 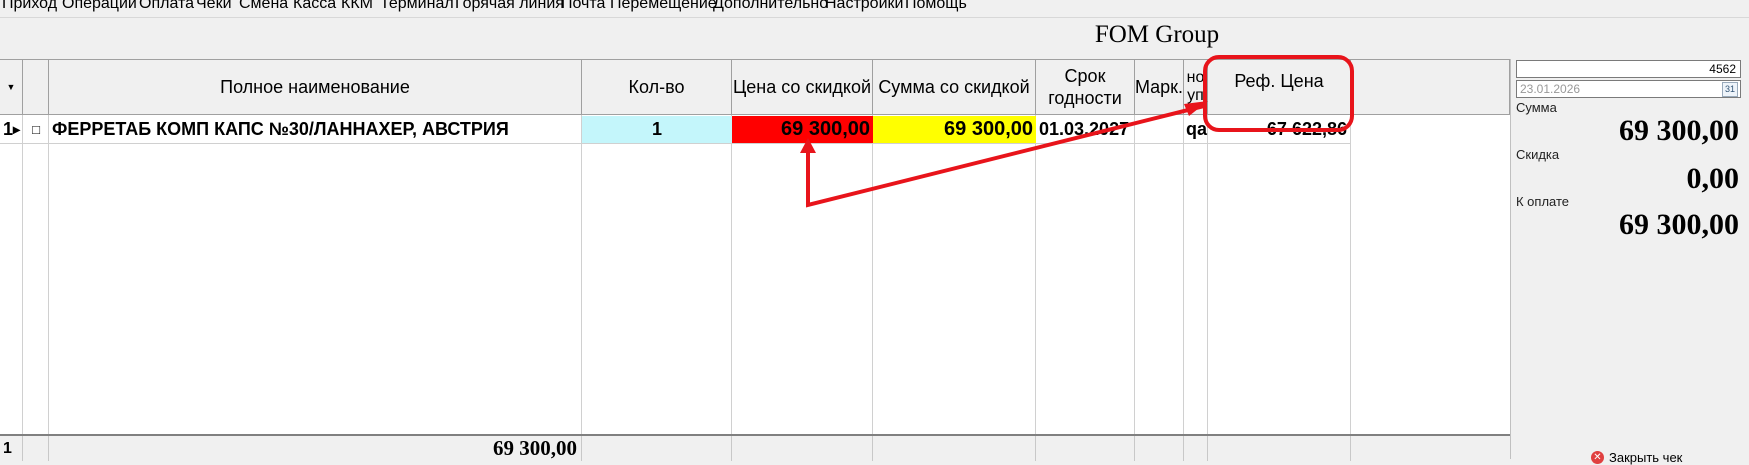 What do you see at coordinates (808, 145) in the screenshot?
I see `annotation-arrowhead-up` at bounding box center [808, 145].